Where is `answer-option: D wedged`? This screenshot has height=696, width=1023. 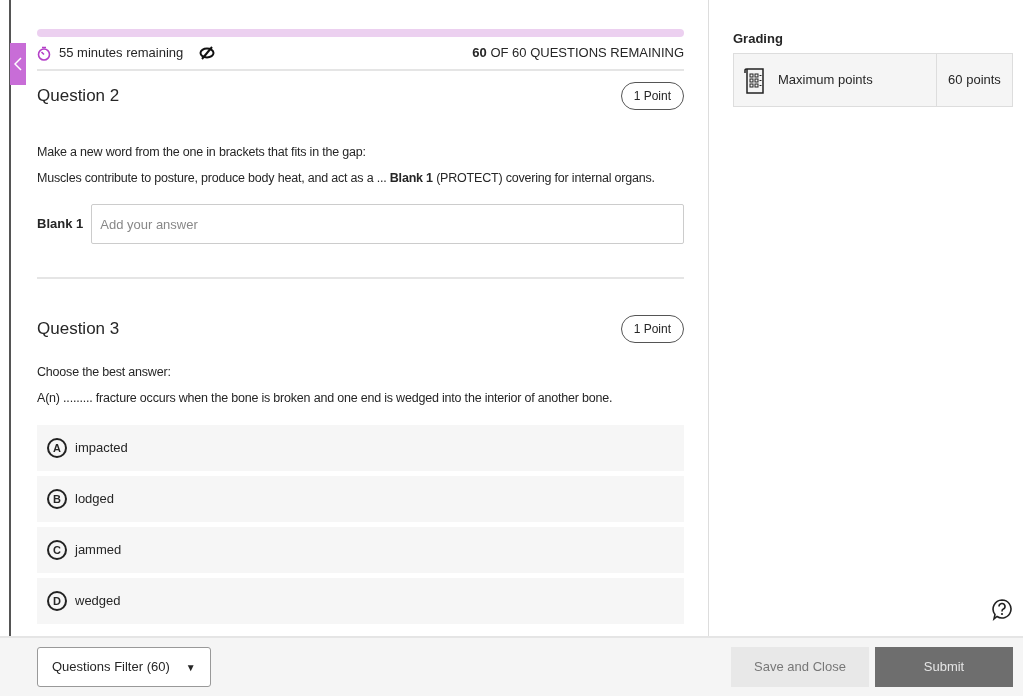
answer-option: D wedged is located at coordinates (360, 601).